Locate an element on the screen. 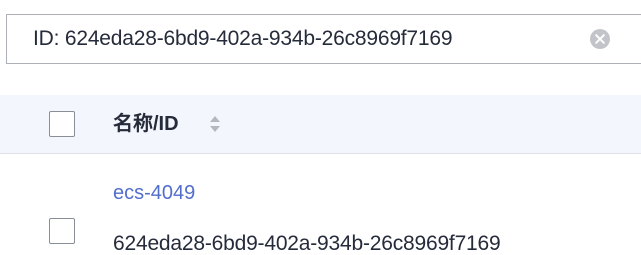  select-all-checkbox is located at coordinates (62, 124).